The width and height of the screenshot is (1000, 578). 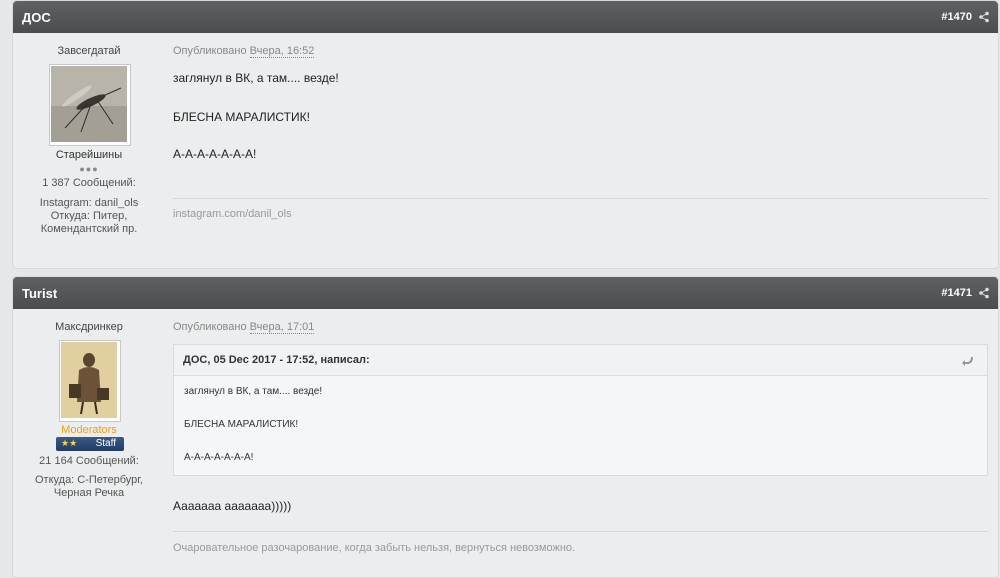 I want to click on signature: instagram.com/danil_ols, so click(x=232, y=214).